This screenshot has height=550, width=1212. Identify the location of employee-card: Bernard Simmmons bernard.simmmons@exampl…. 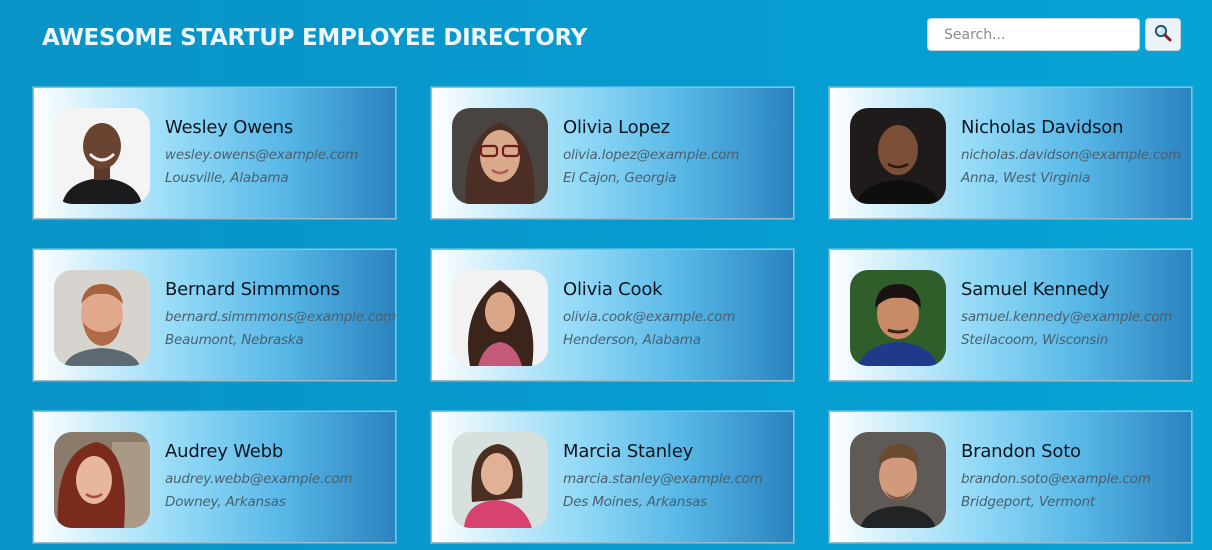
(214, 315).